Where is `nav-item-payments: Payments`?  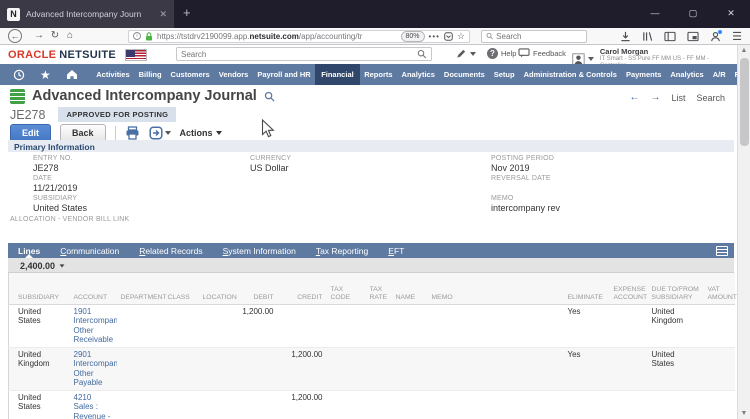 nav-item-payments: Payments is located at coordinates (643, 74).